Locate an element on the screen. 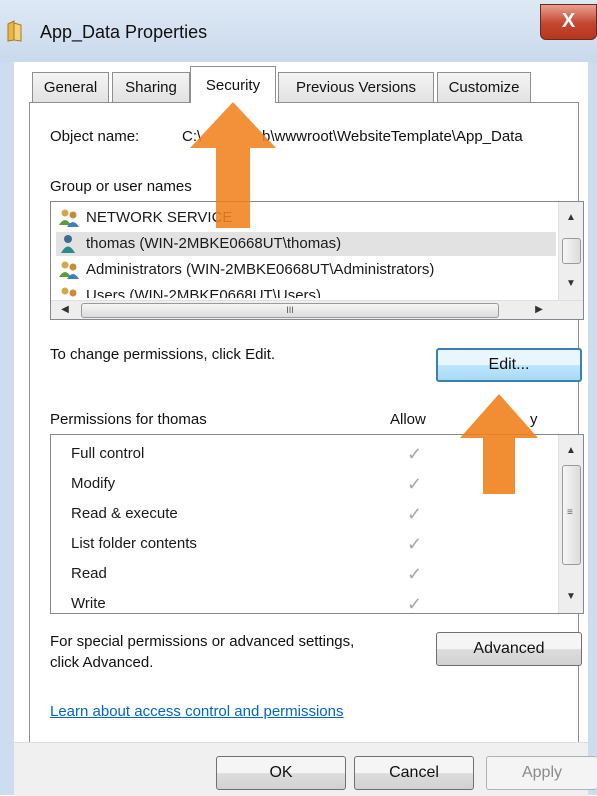 Image resolution: width=597 pixels, height=796 pixels. tab-security: Security is located at coordinates (233, 84).